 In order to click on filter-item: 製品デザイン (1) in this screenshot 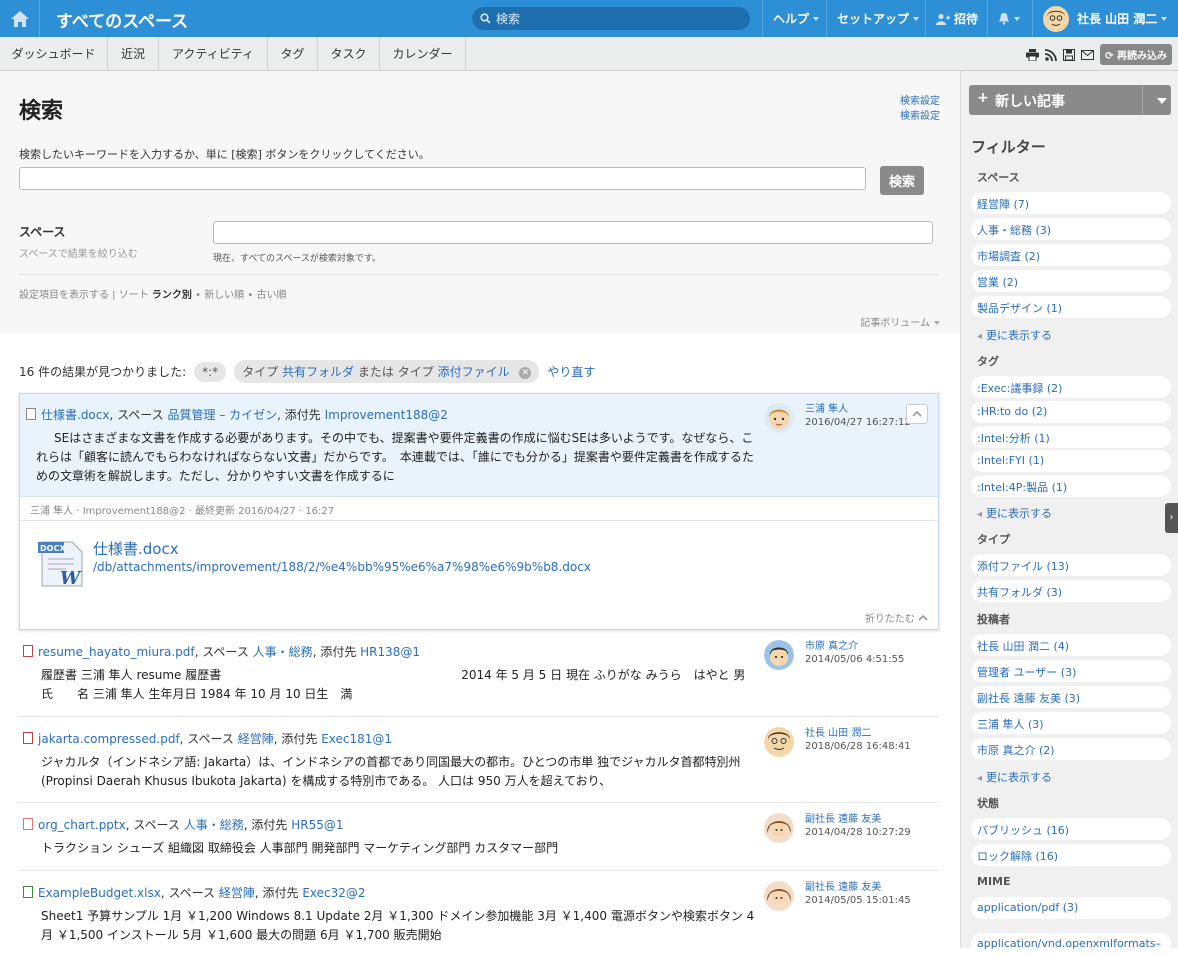, I will do `click(1071, 307)`.